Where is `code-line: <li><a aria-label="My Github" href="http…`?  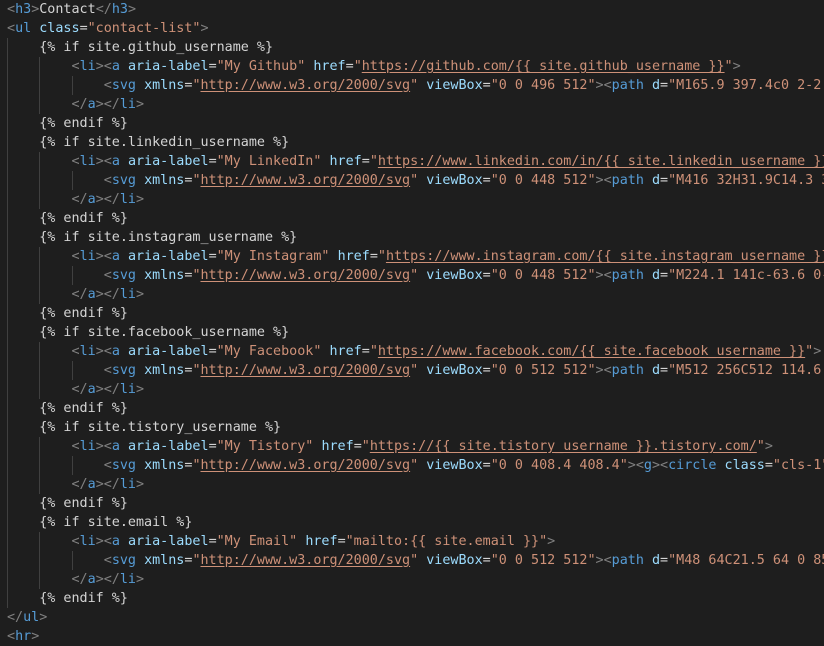 code-line: <li><a aria-label="My Github" href="http… is located at coordinates (412, 66).